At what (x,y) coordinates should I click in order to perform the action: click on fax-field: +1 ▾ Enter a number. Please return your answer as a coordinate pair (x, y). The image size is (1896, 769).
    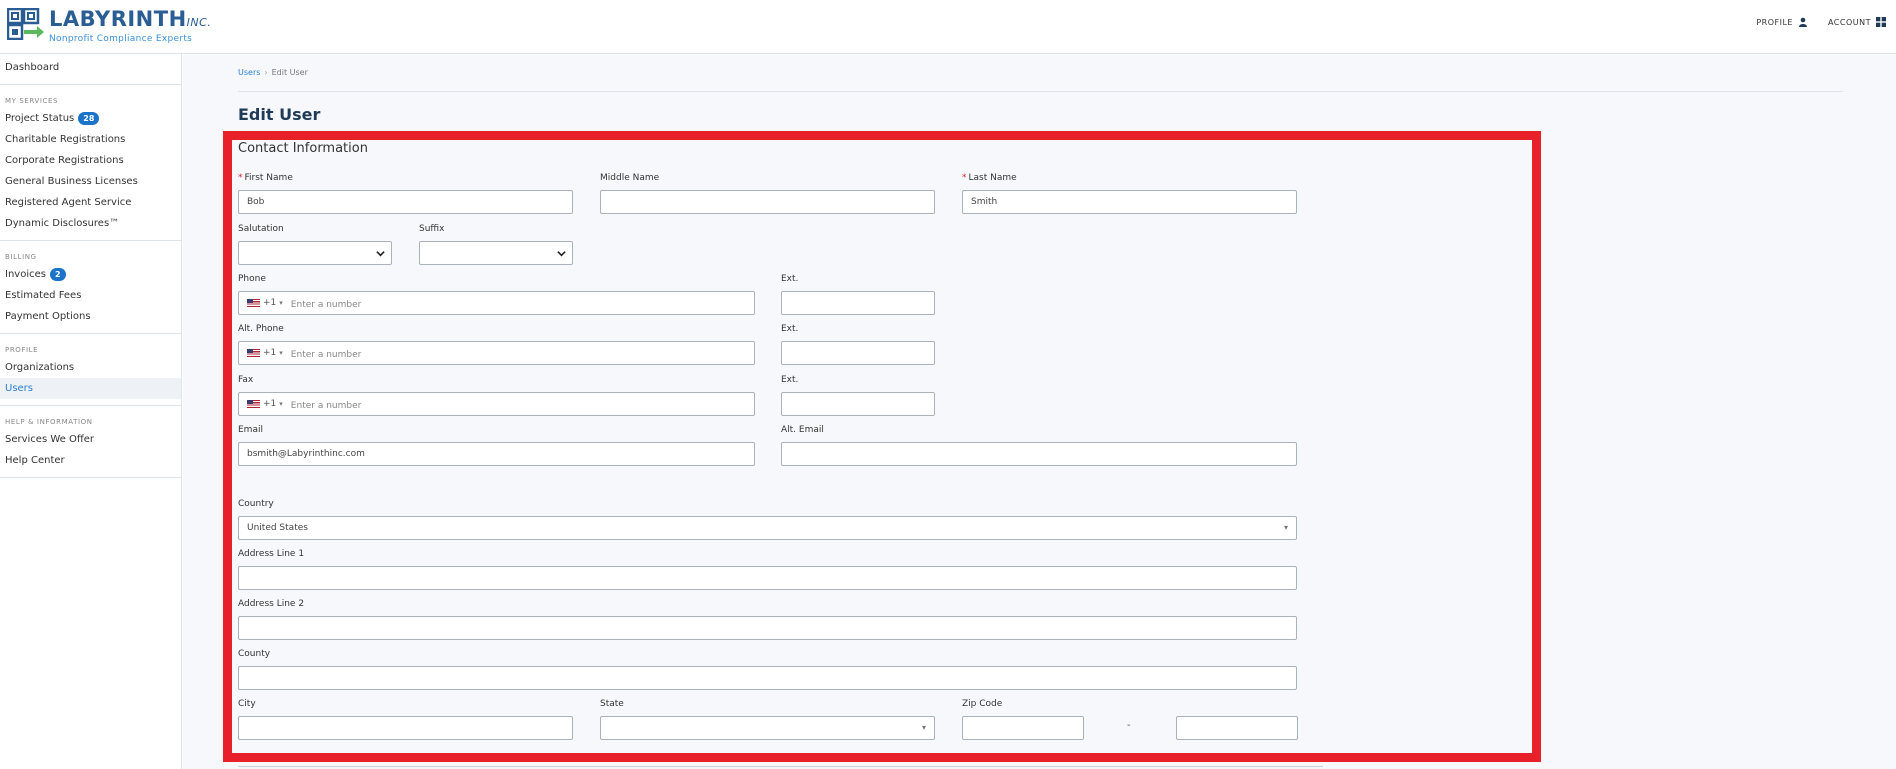
    Looking at the image, I should click on (496, 404).